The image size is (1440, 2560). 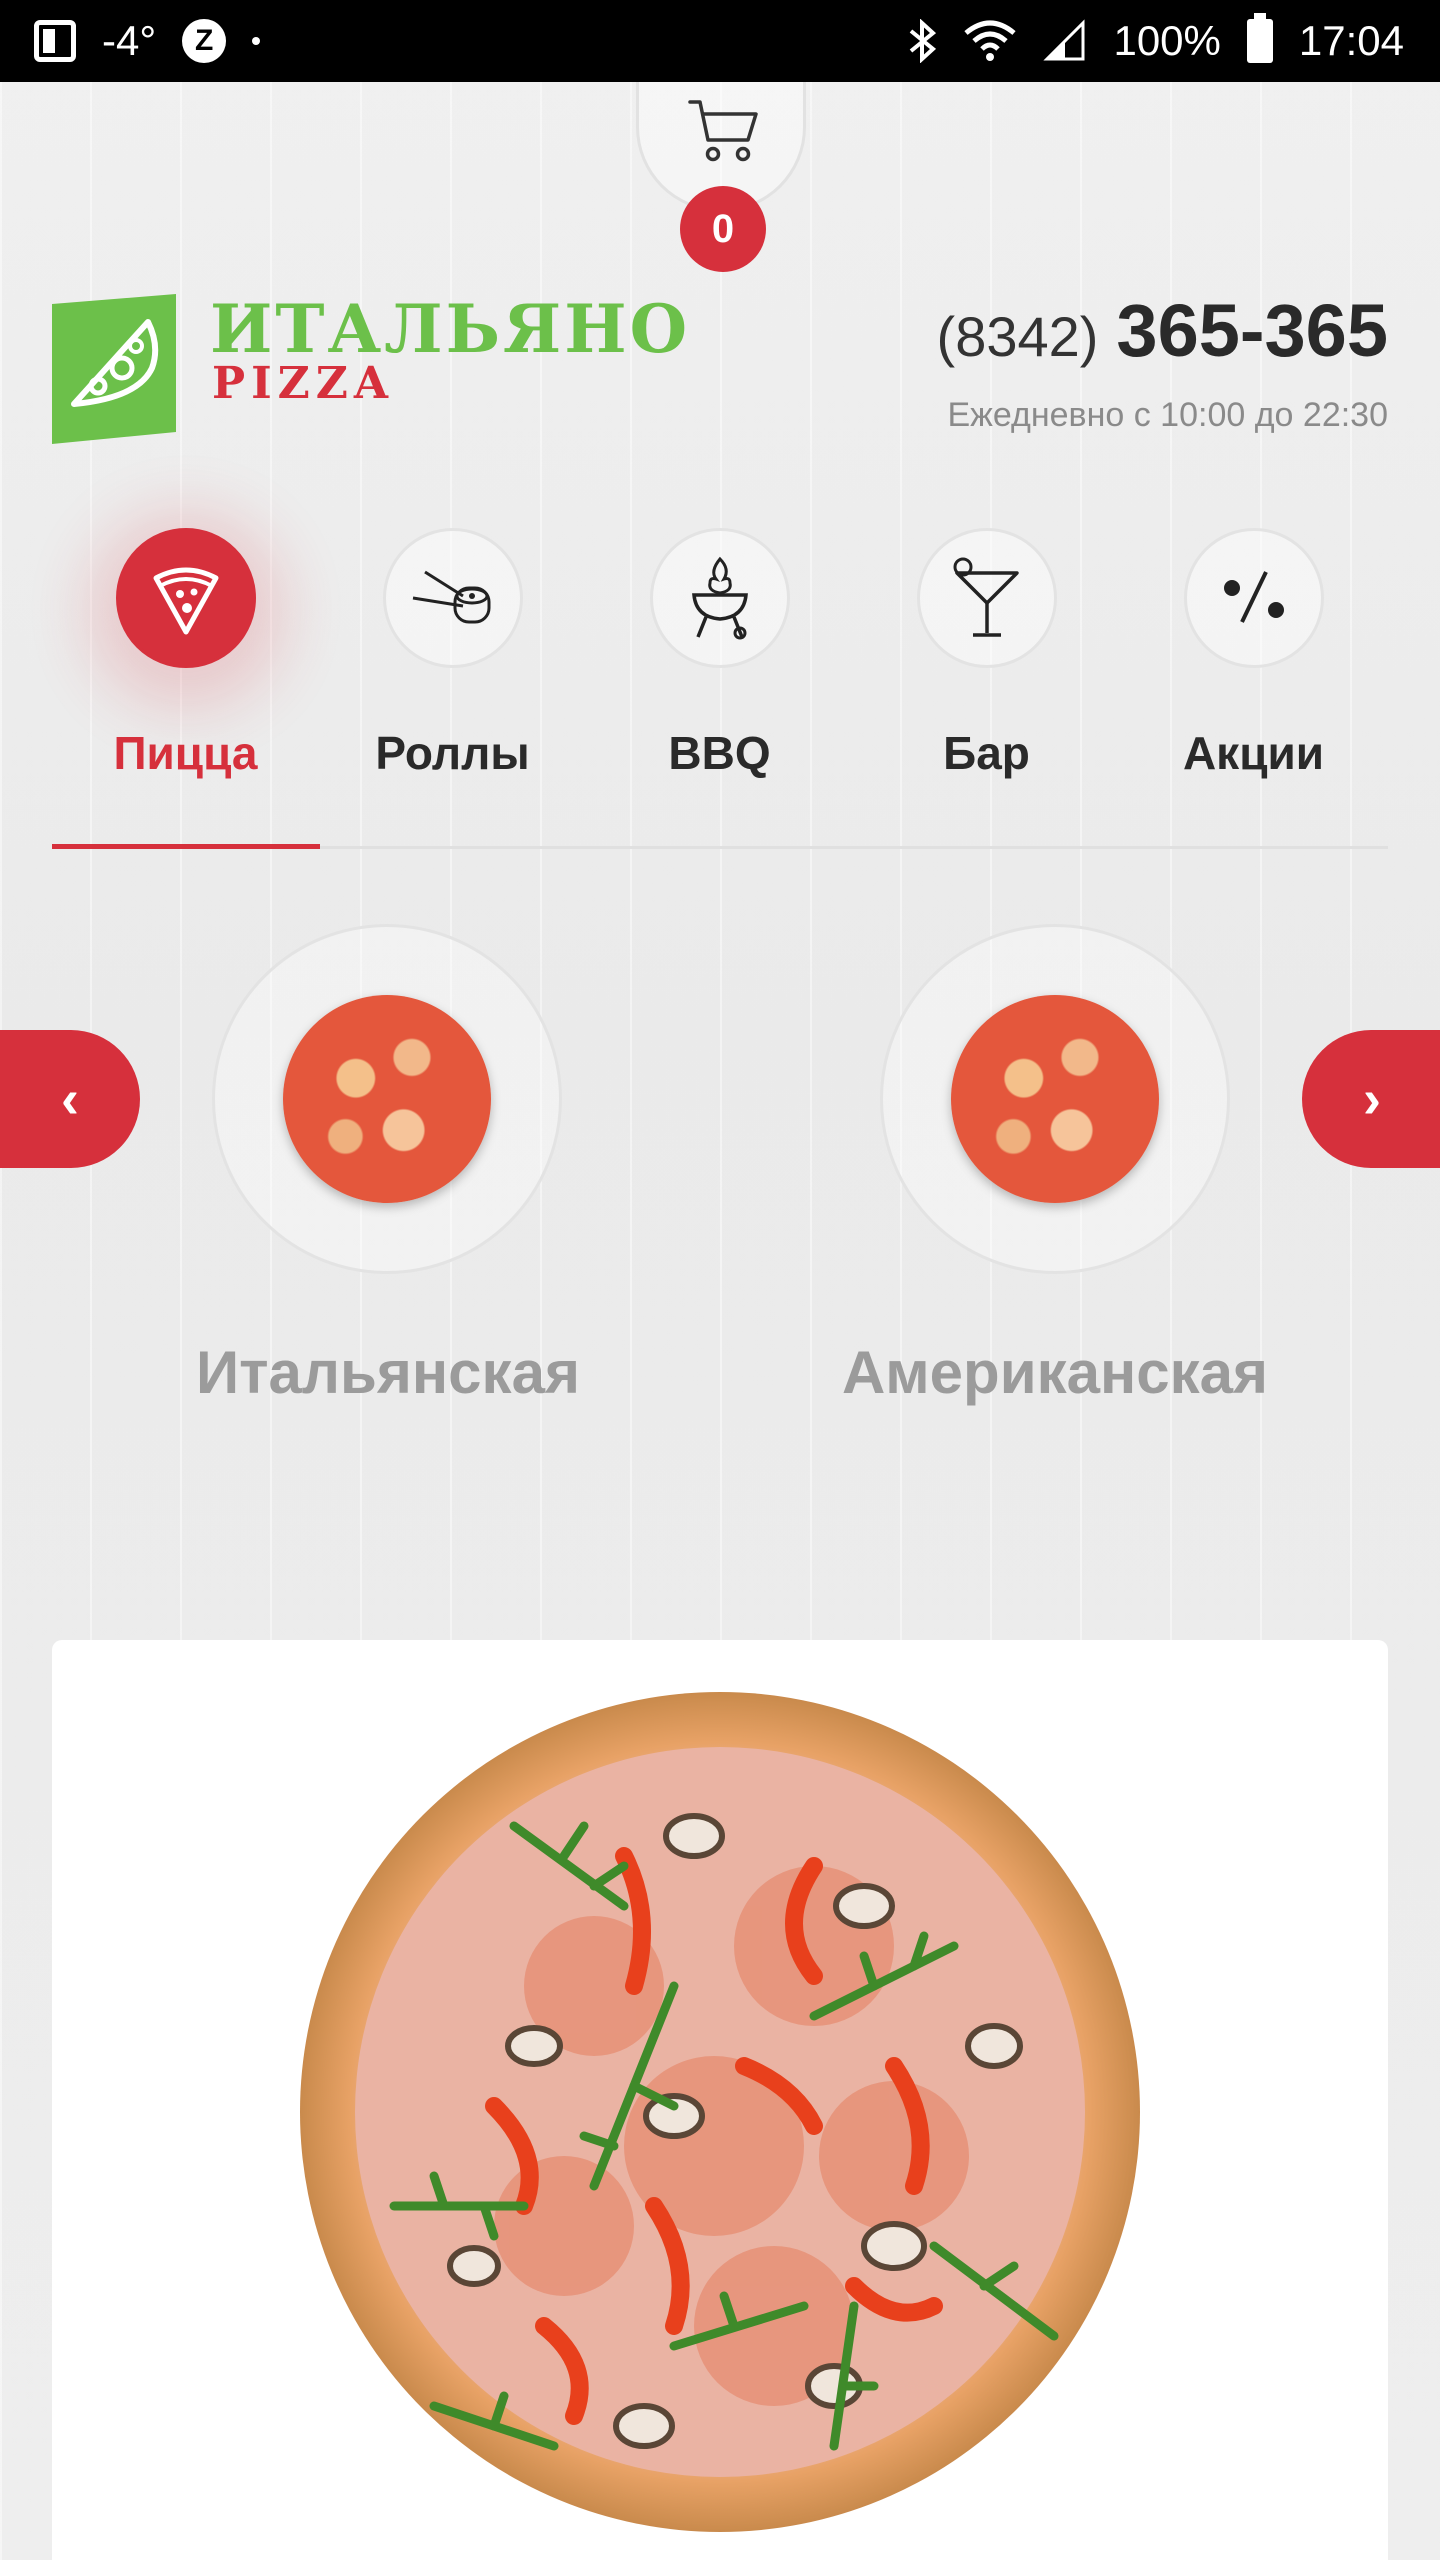 What do you see at coordinates (185, 753) in the screenshot?
I see `tab-pizza-label: Пицца` at bounding box center [185, 753].